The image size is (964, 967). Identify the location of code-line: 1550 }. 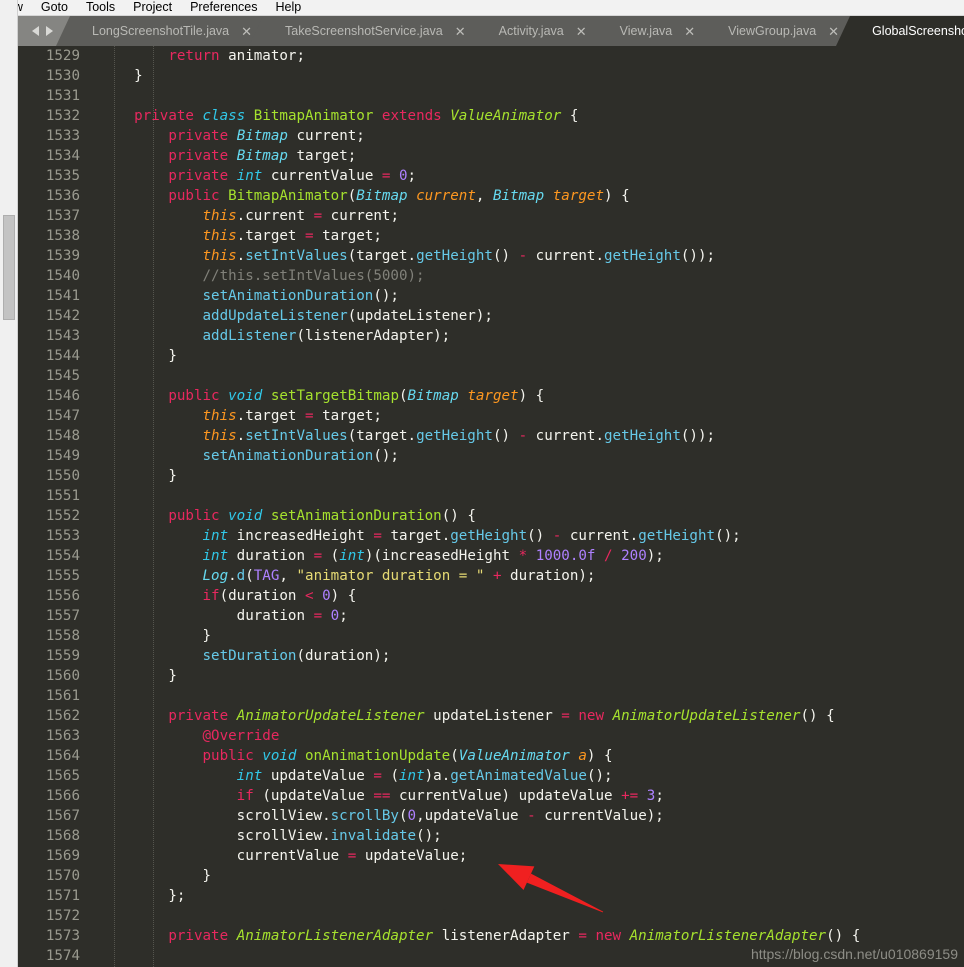
(491, 476).